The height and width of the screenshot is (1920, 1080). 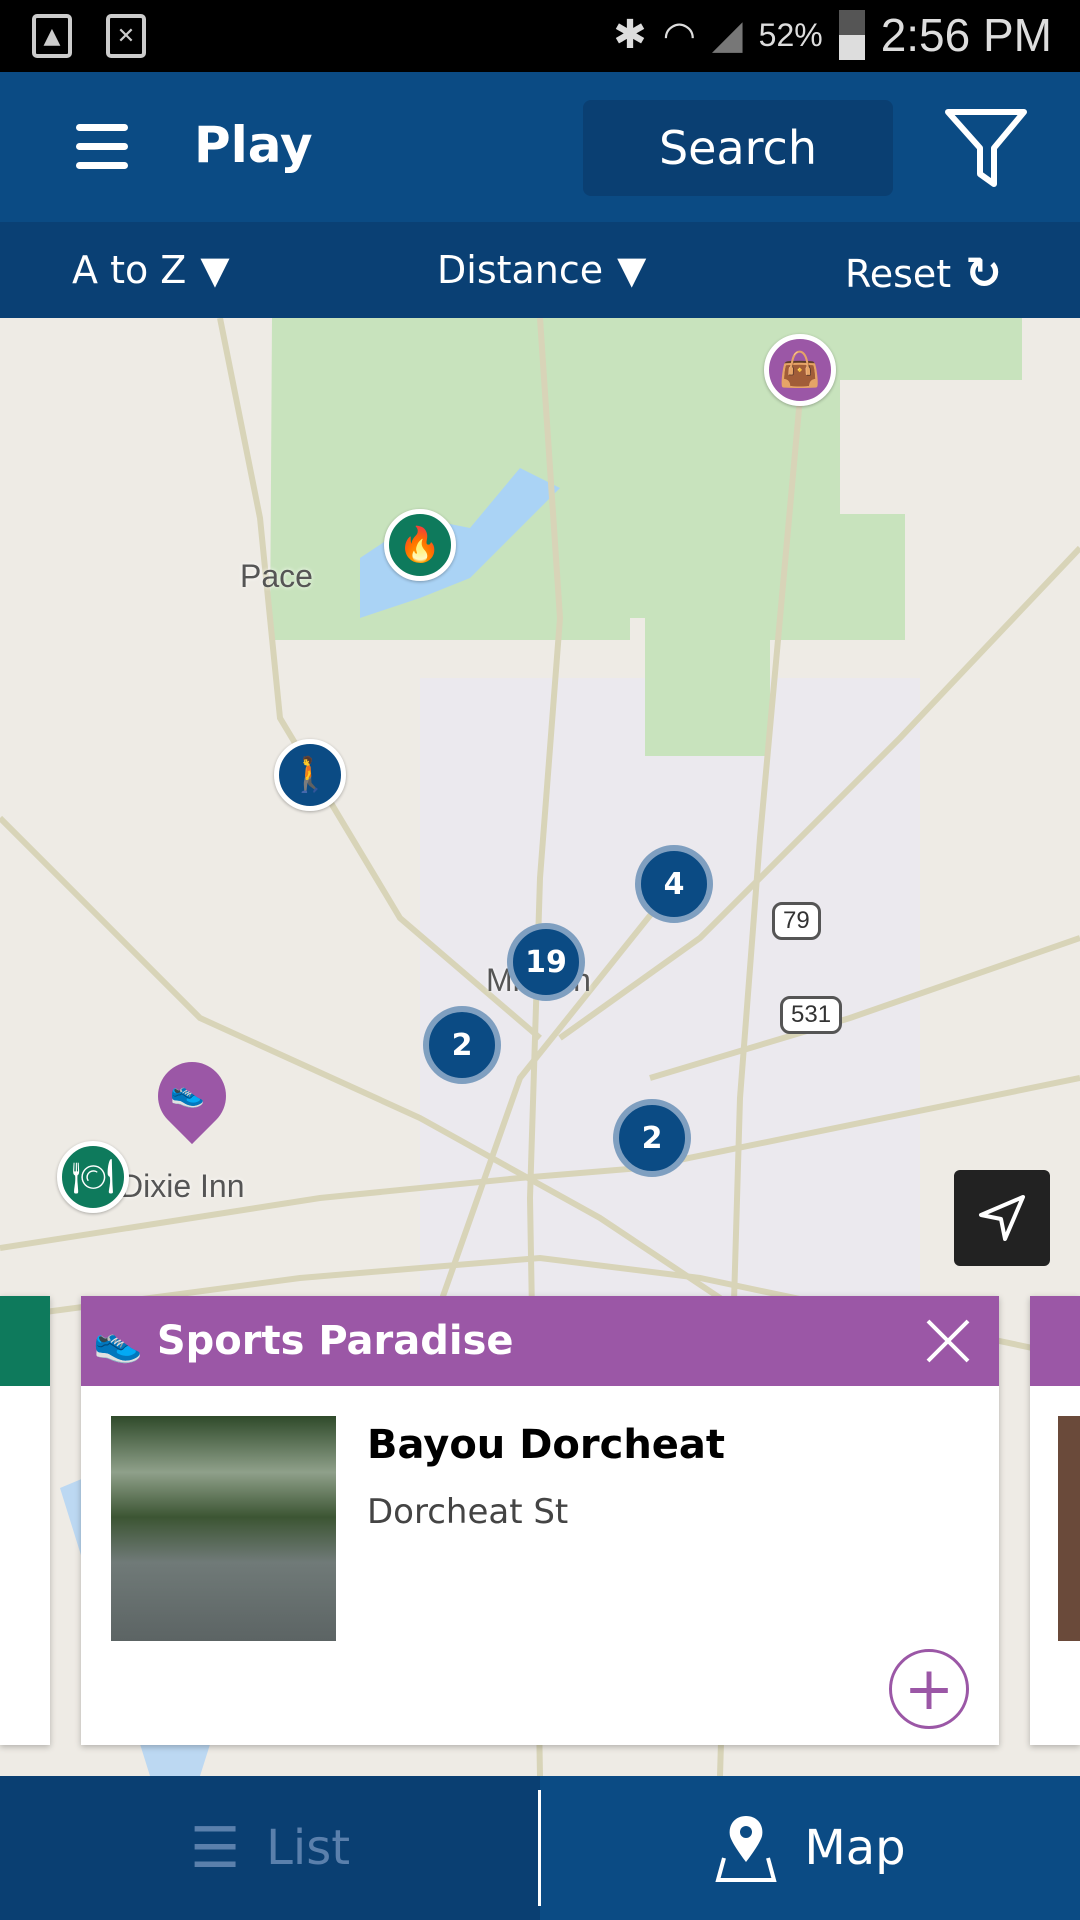 What do you see at coordinates (811, 1015) in the screenshot?
I see `route-shield-531: 531` at bounding box center [811, 1015].